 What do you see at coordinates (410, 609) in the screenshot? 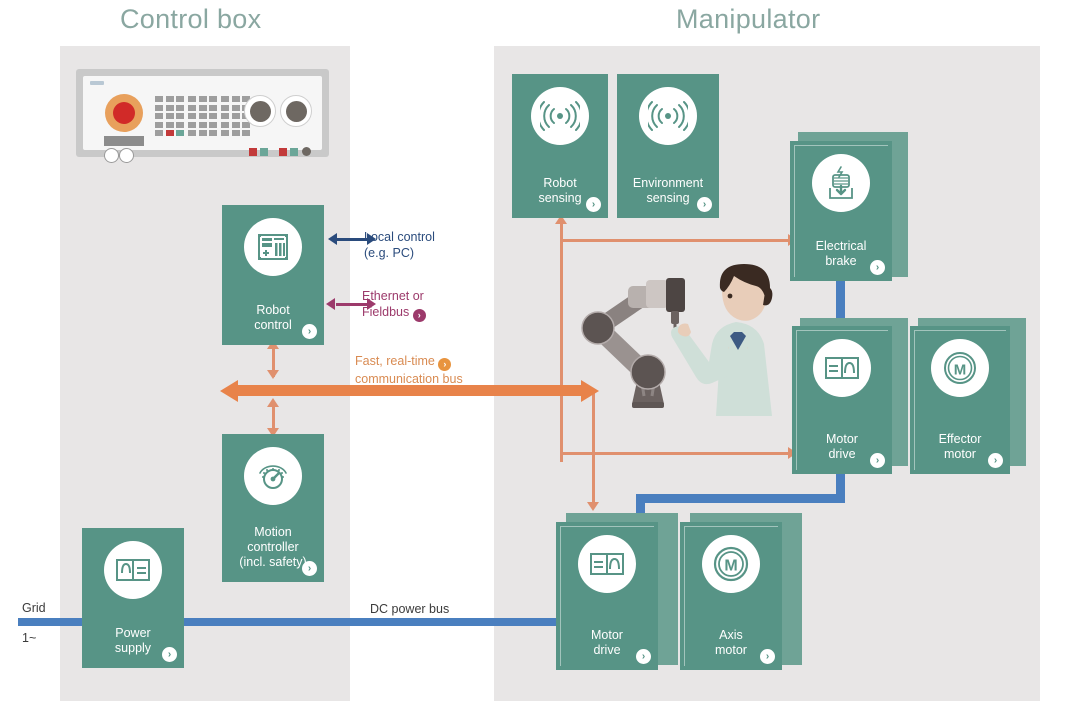
I see `caption-dc-power-bus: DC power bus` at bounding box center [410, 609].